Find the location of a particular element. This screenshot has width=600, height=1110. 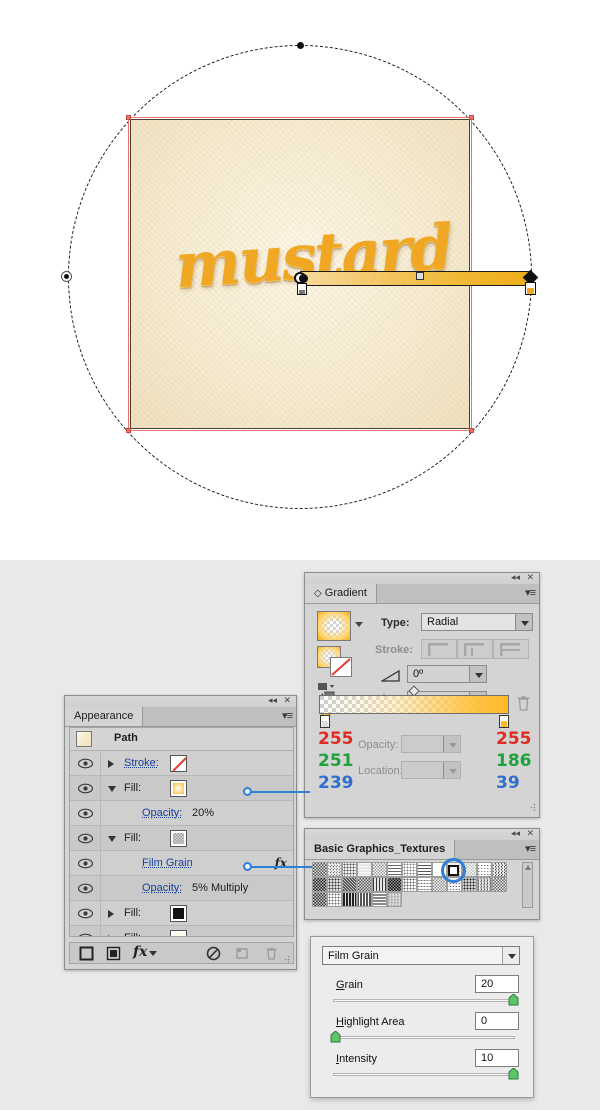

delete-gradient-stop-icon is located at coordinates (523, 705).